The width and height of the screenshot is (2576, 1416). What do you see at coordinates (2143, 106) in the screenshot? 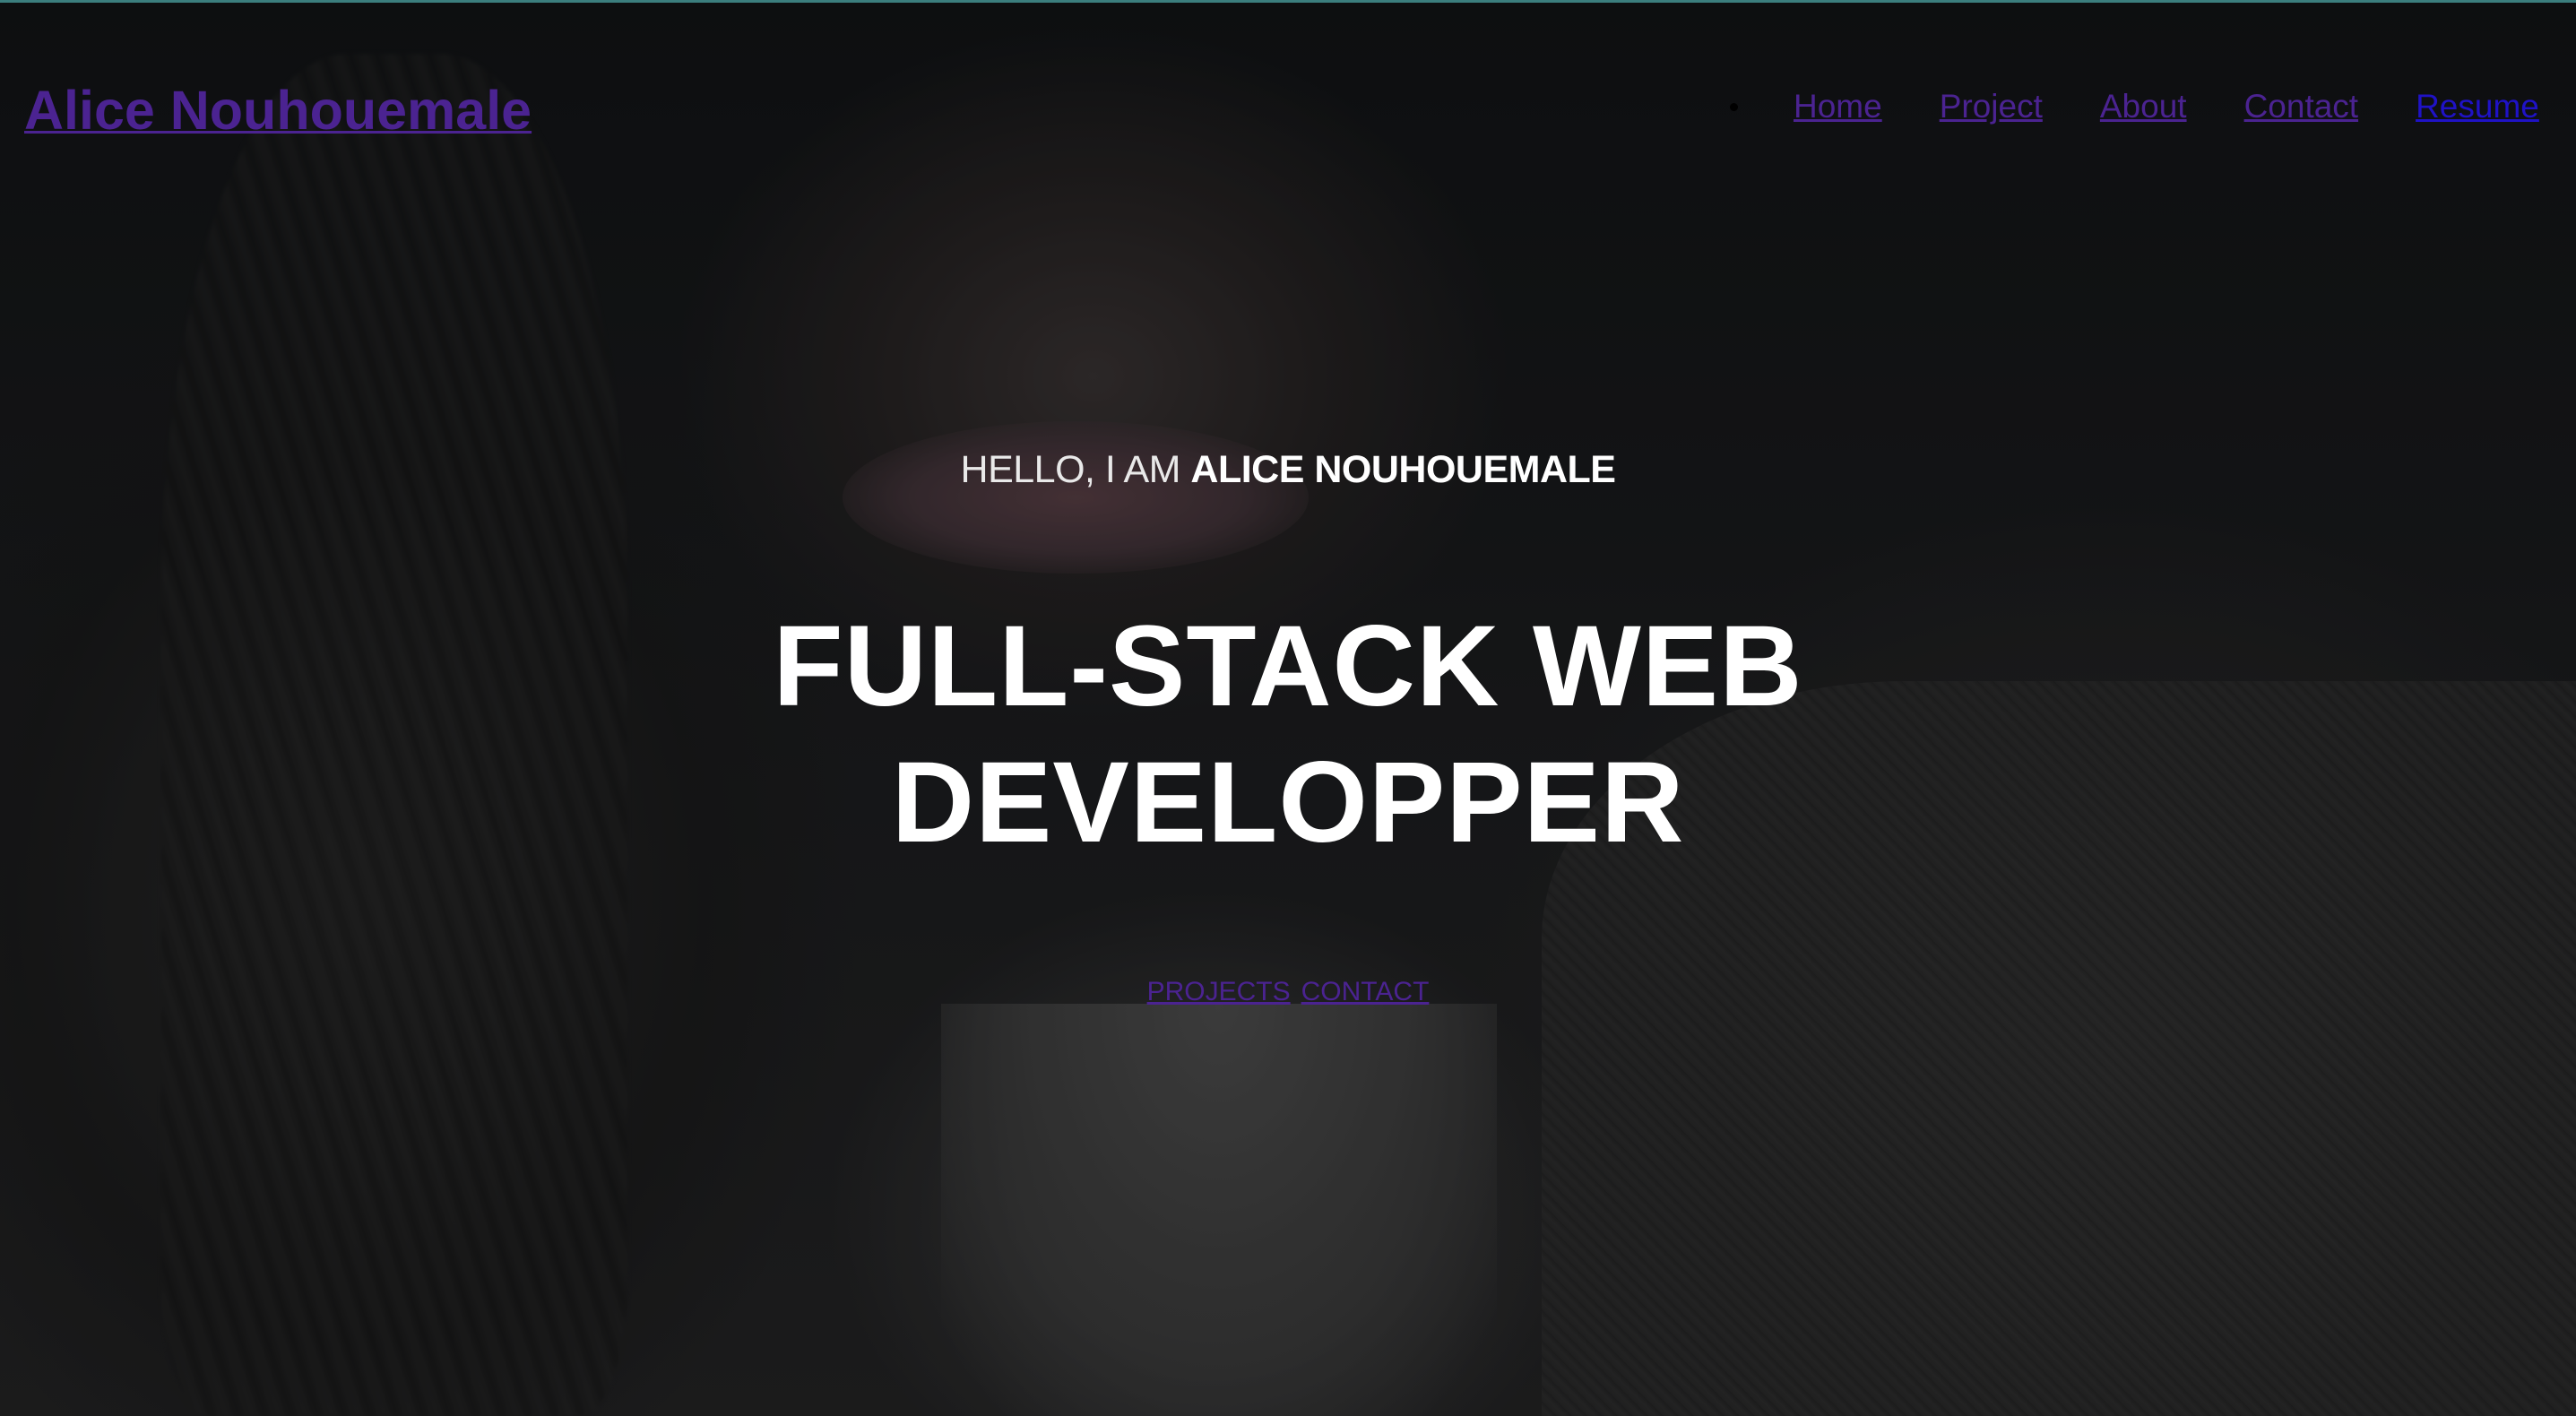
I see `nav-link-about: About` at bounding box center [2143, 106].